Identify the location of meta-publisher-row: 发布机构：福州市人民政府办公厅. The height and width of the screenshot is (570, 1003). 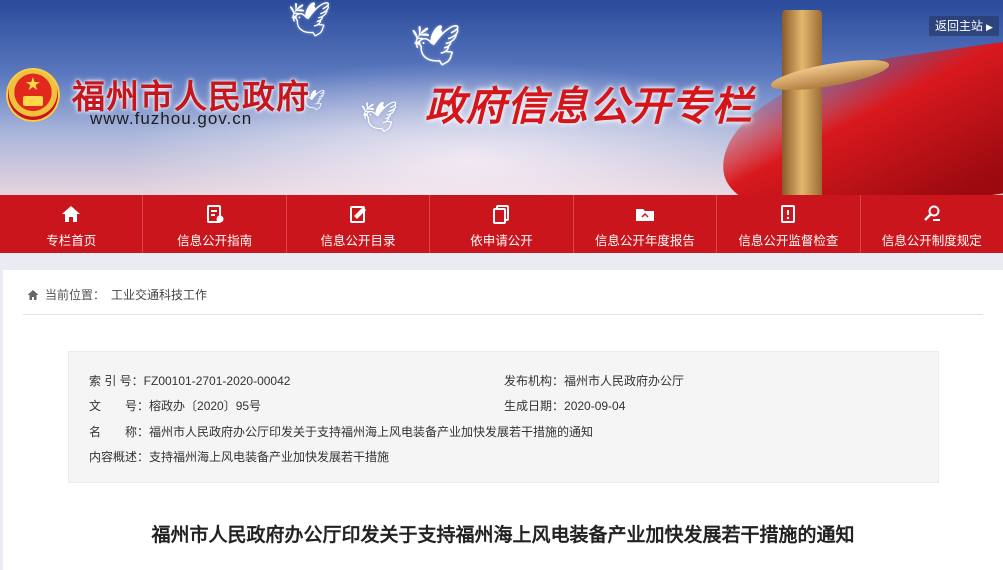
(594, 380).